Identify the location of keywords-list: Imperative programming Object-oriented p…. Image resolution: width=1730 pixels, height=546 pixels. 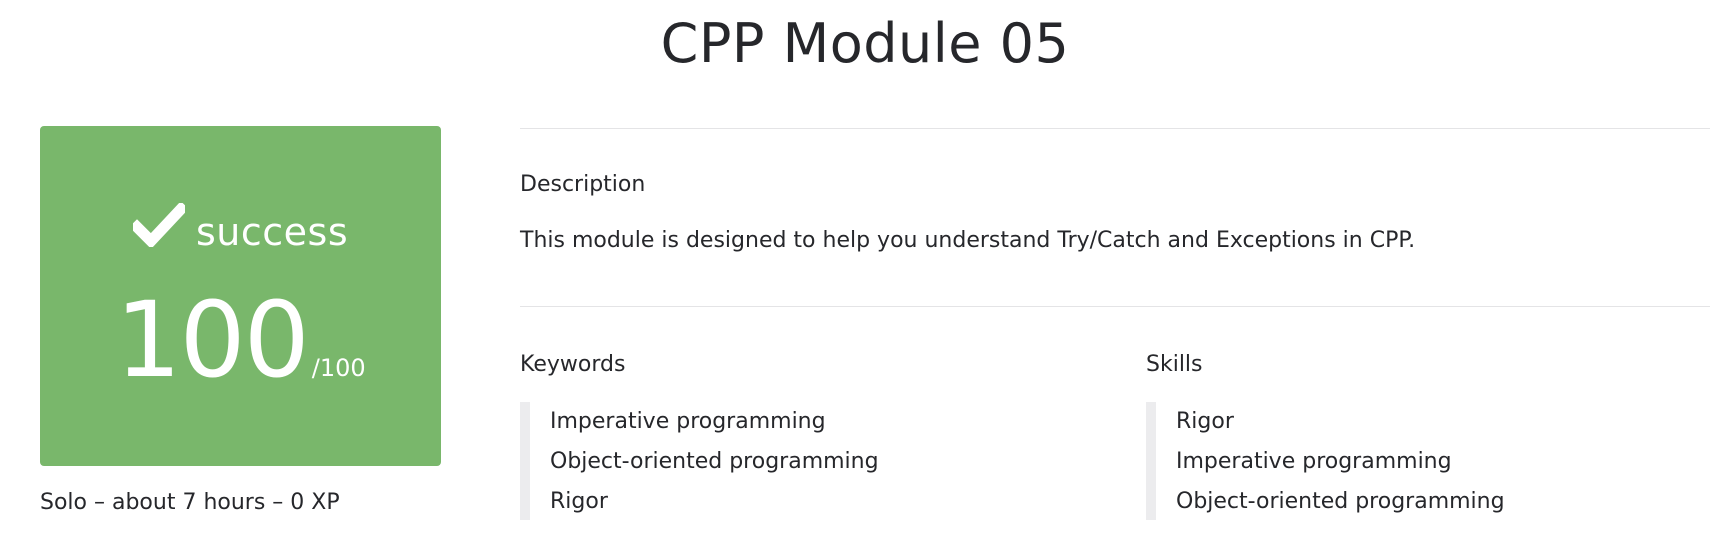
(699, 461).